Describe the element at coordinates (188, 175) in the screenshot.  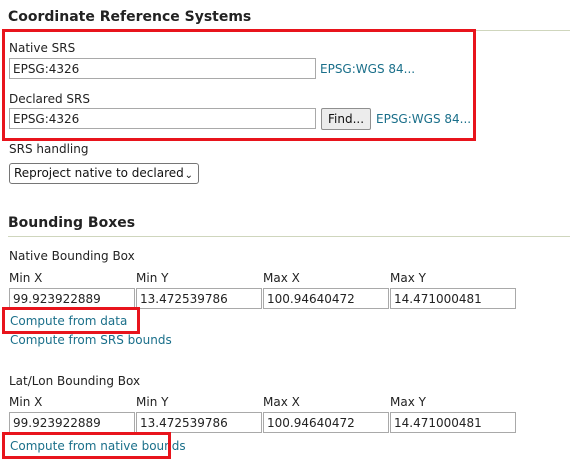
I see `chevron-down-icon: ⌄` at that location.